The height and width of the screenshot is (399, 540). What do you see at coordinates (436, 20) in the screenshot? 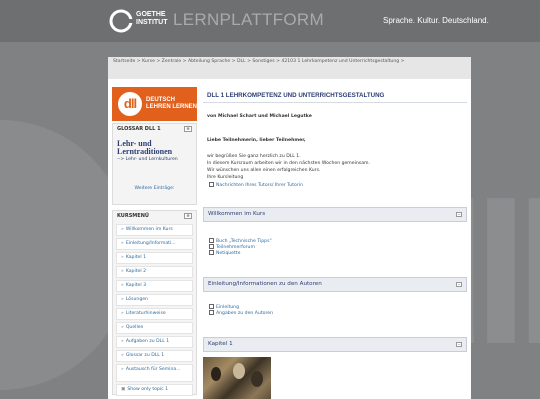
I see `tagline: Sprache. Kultur. Deutschland.` at bounding box center [436, 20].